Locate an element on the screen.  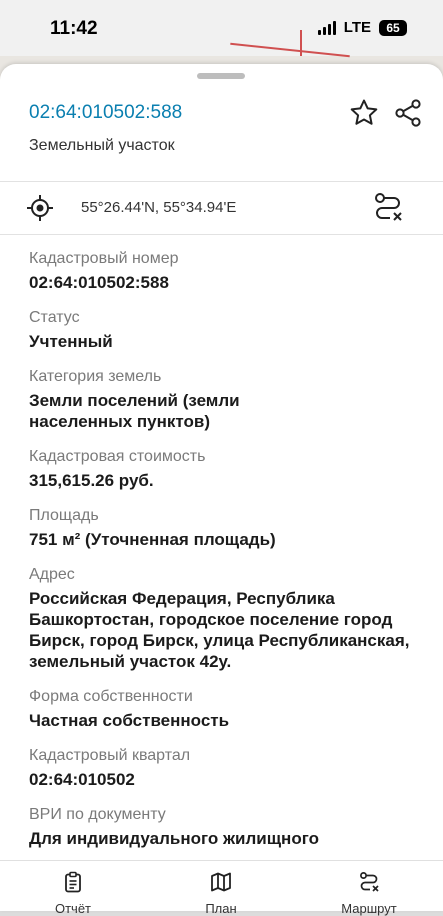
field-label: Площадь is located at coordinates (64, 515).